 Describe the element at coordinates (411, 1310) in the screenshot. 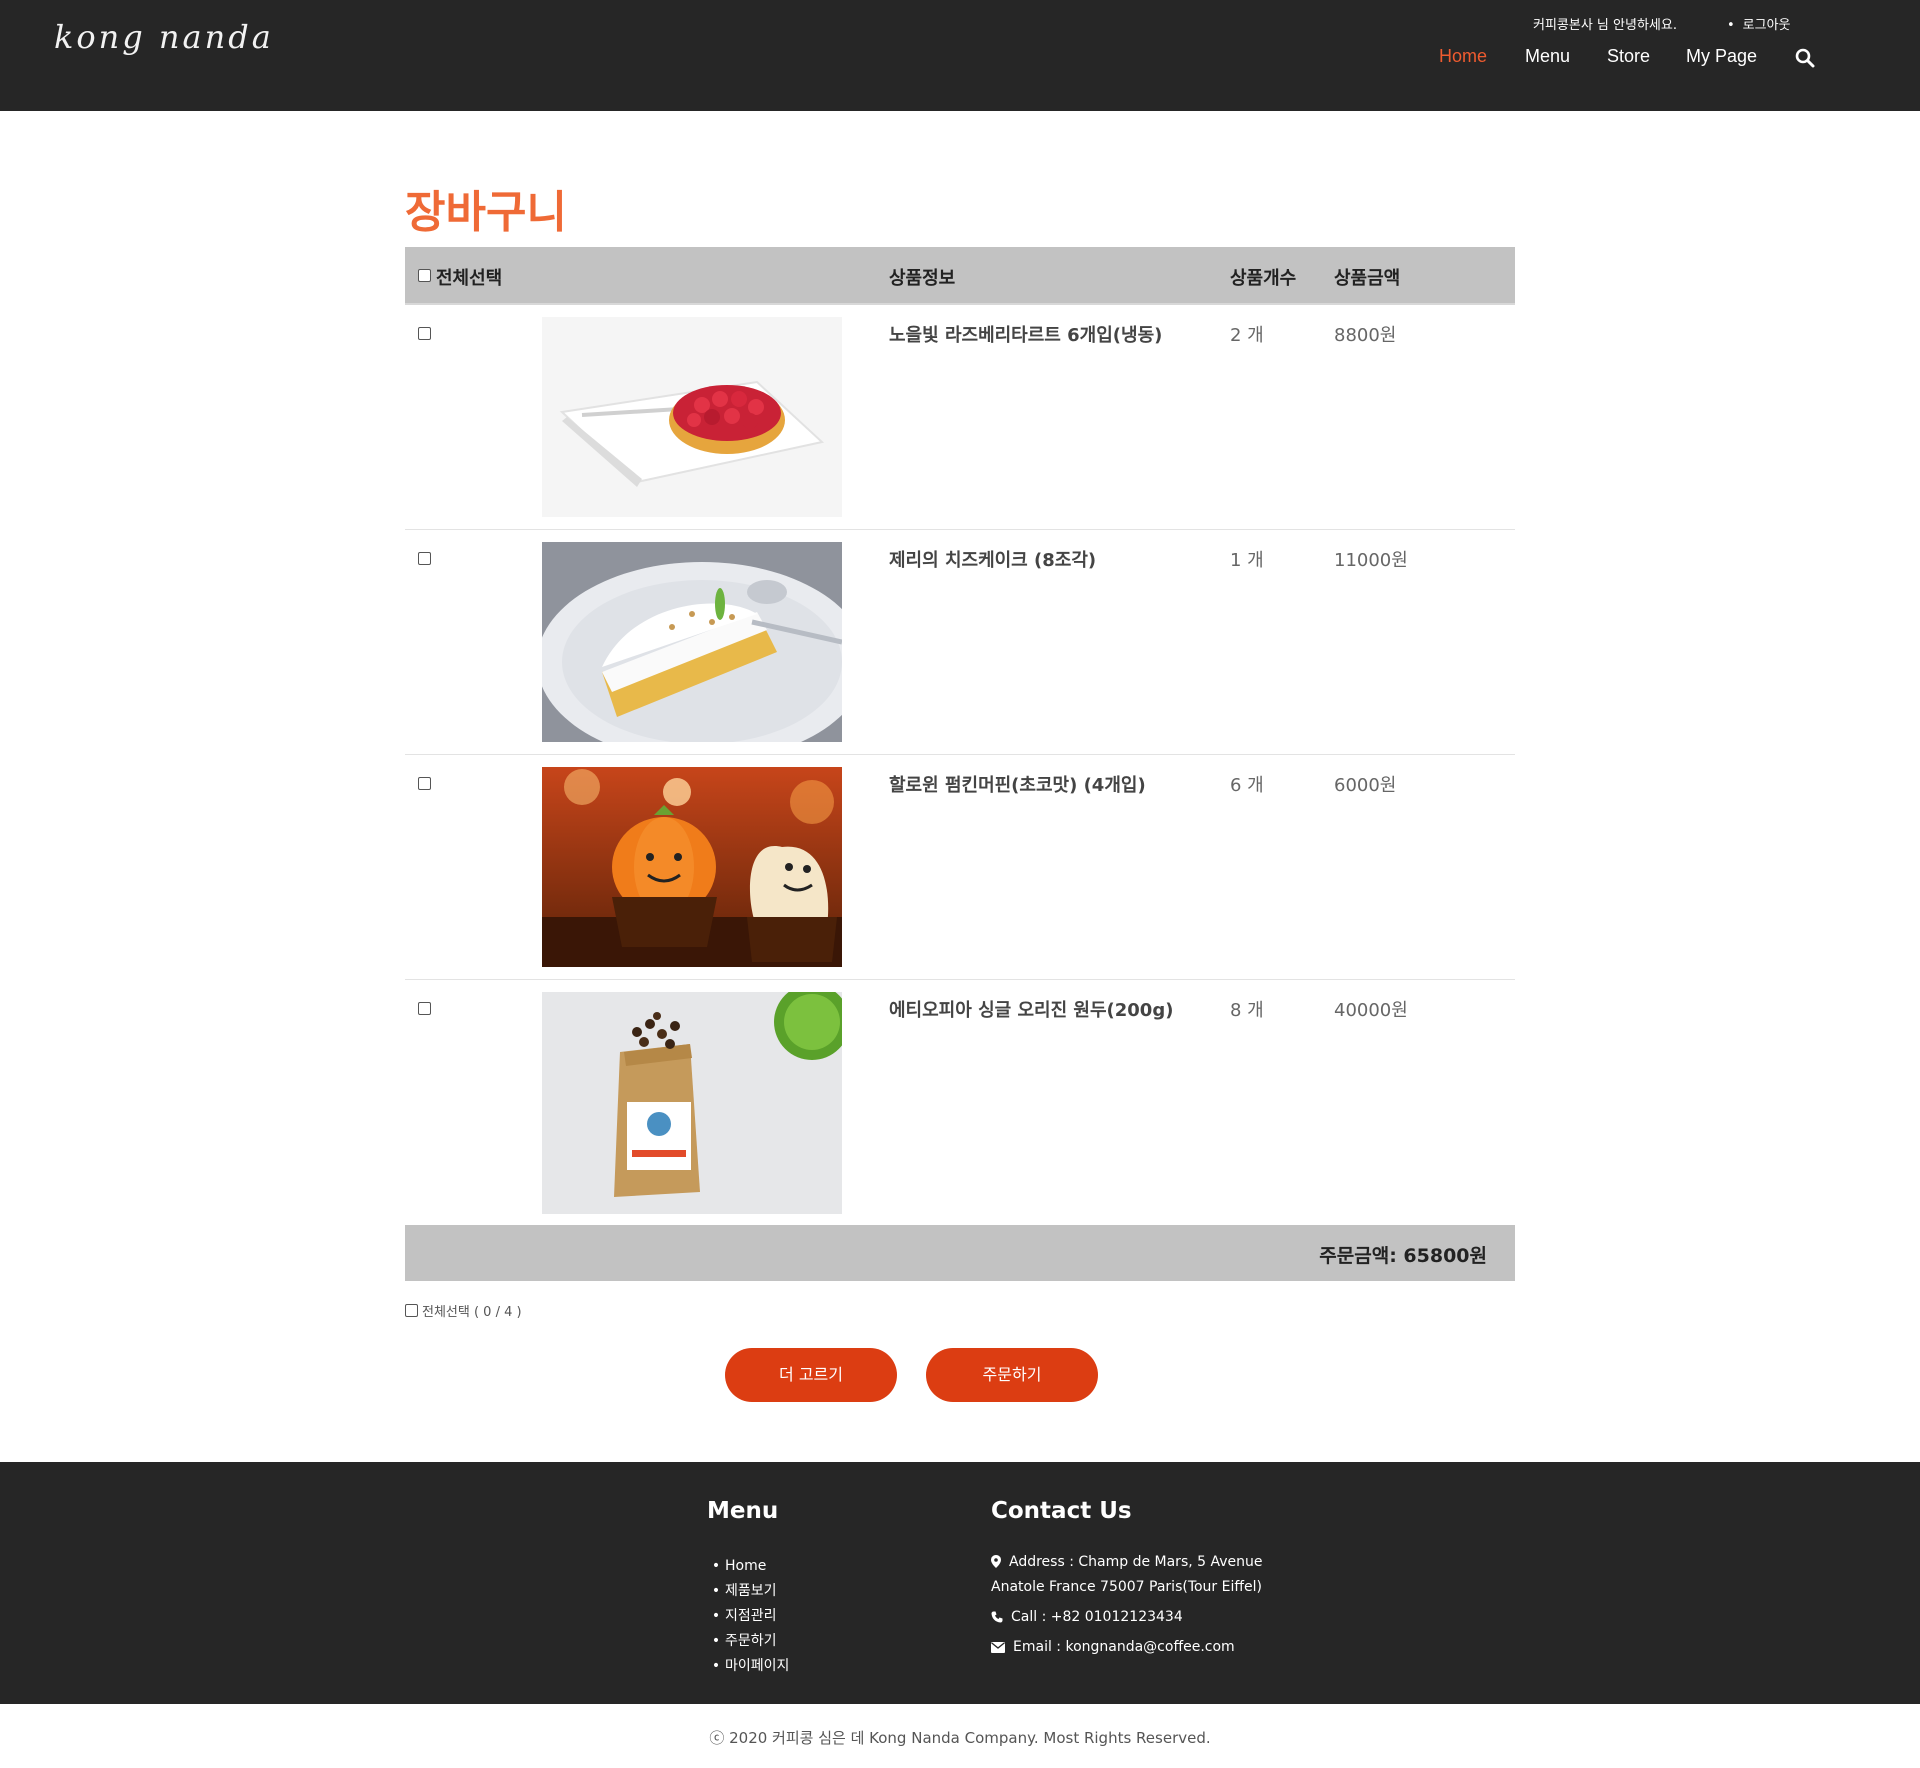

I see `select-all-bottom-checkbox` at that location.